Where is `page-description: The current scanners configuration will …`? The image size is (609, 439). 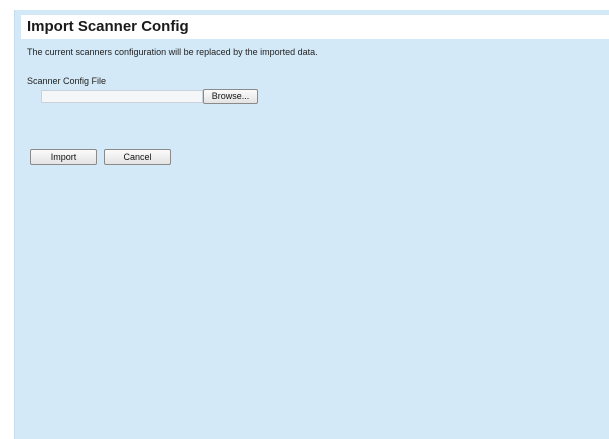 page-description: The current scanners configuration will … is located at coordinates (172, 52).